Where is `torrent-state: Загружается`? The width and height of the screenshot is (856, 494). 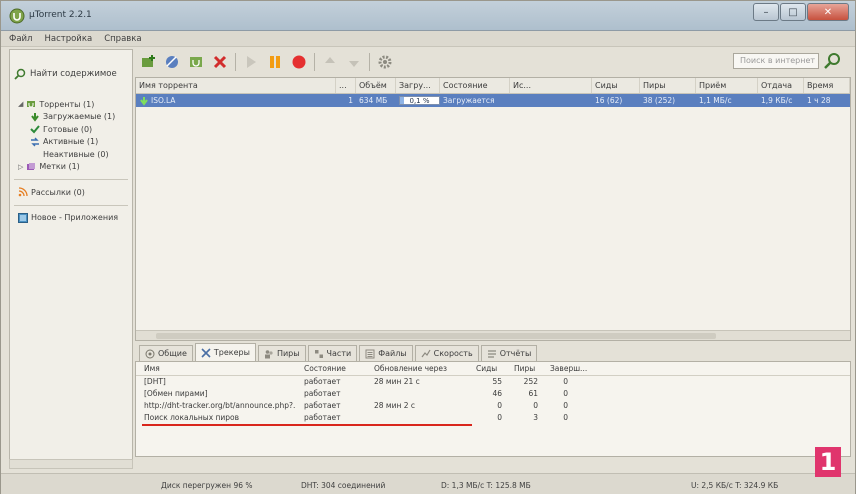 torrent-state: Загружается is located at coordinates (469, 100).